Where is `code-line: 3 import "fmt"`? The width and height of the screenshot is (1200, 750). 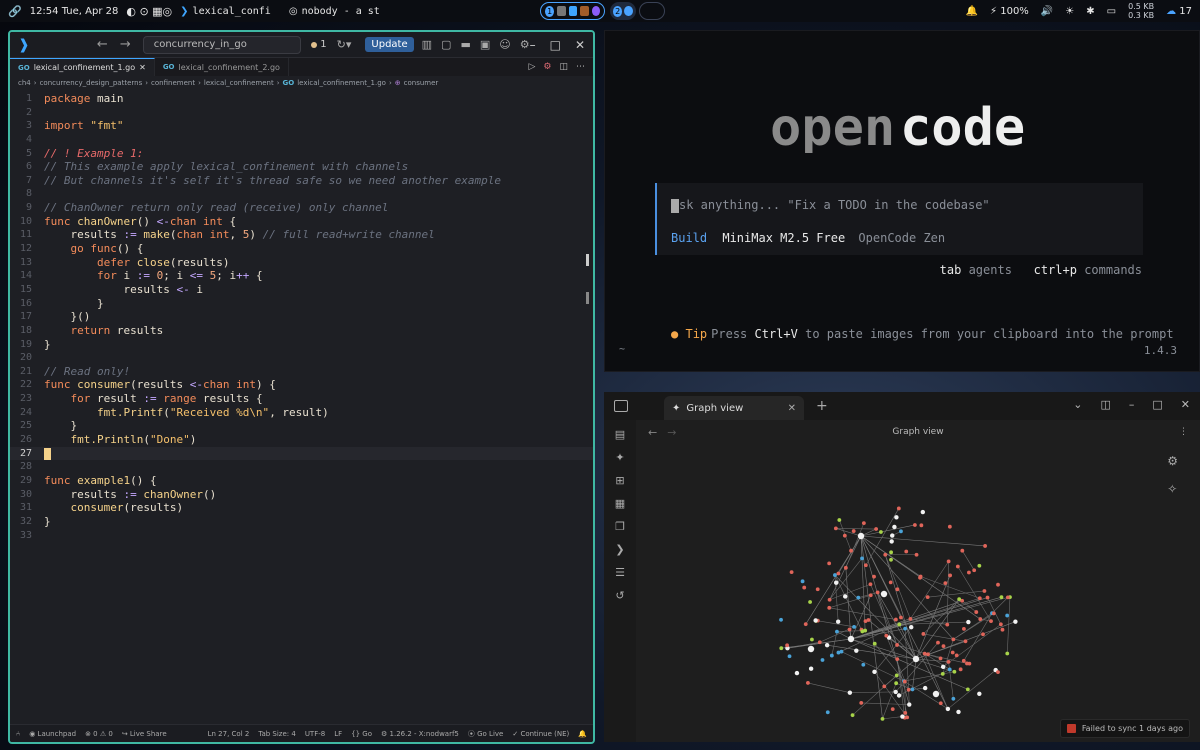
code-line: 3 import "fmt" is located at coordinates (301, 126).